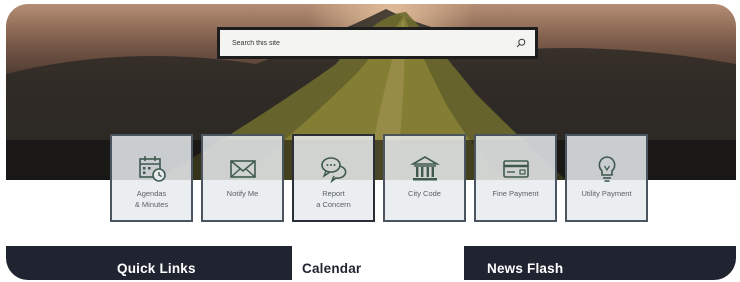 The image size is (740, 282). I want to click on tile-label: Report a Concern, so click(333, 199).